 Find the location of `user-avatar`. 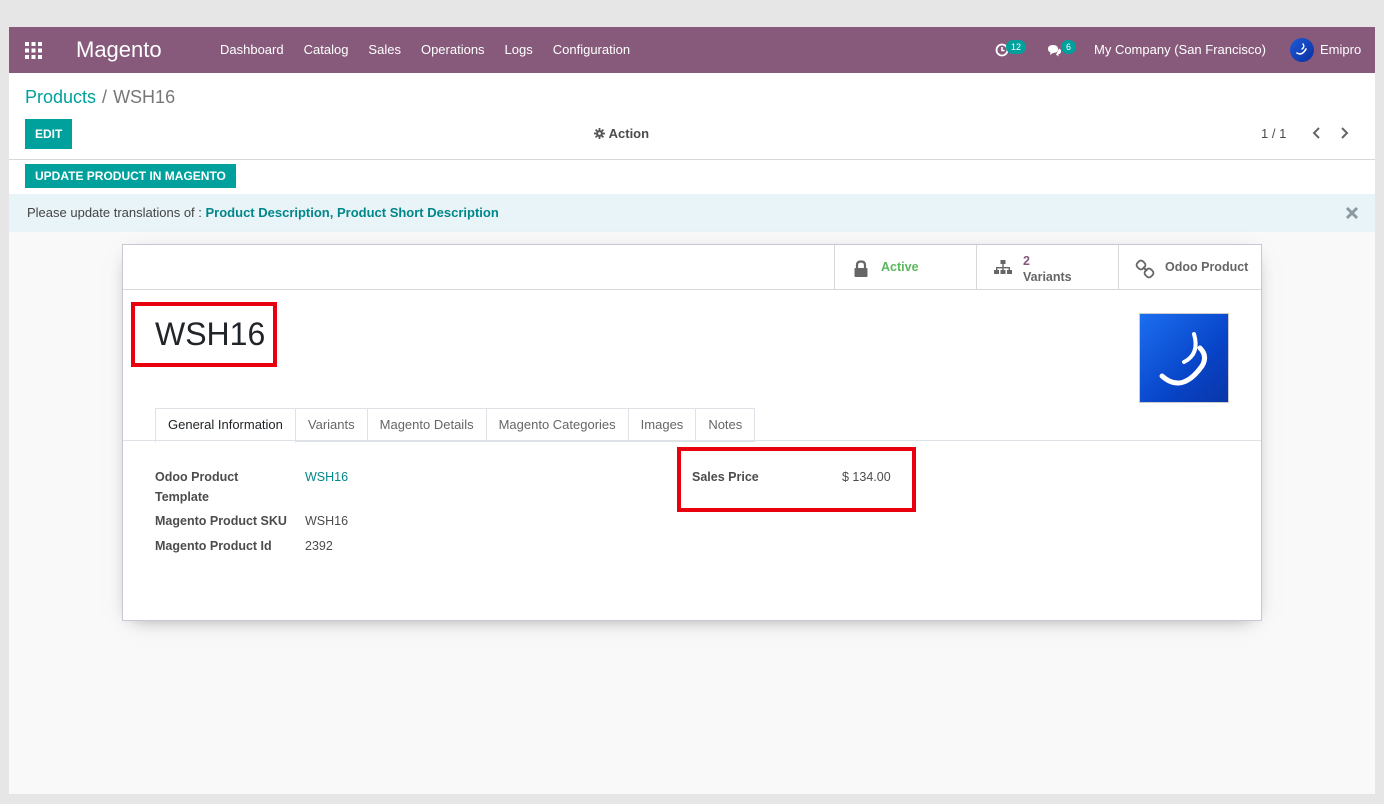

user-avatar is located at coordinates (1302, 50).